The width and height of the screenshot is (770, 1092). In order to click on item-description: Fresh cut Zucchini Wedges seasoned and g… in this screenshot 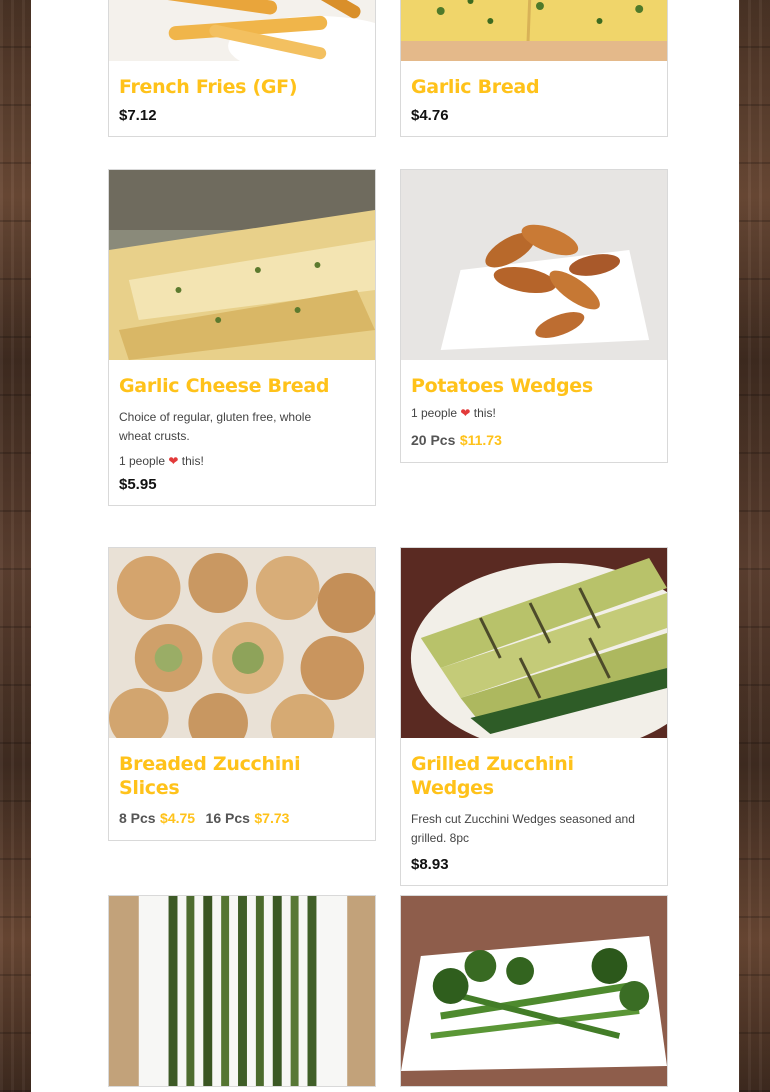, I will do `click(523, 828)`.